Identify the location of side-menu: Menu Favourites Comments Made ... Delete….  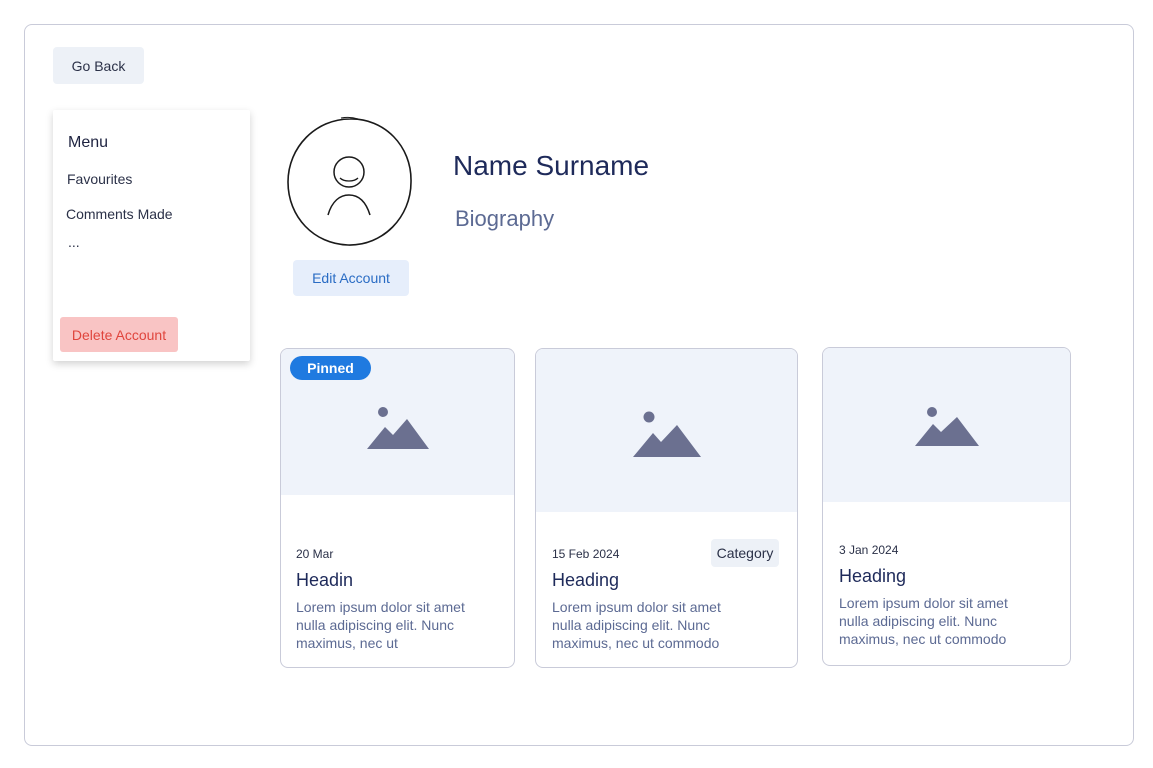
(151, 235).